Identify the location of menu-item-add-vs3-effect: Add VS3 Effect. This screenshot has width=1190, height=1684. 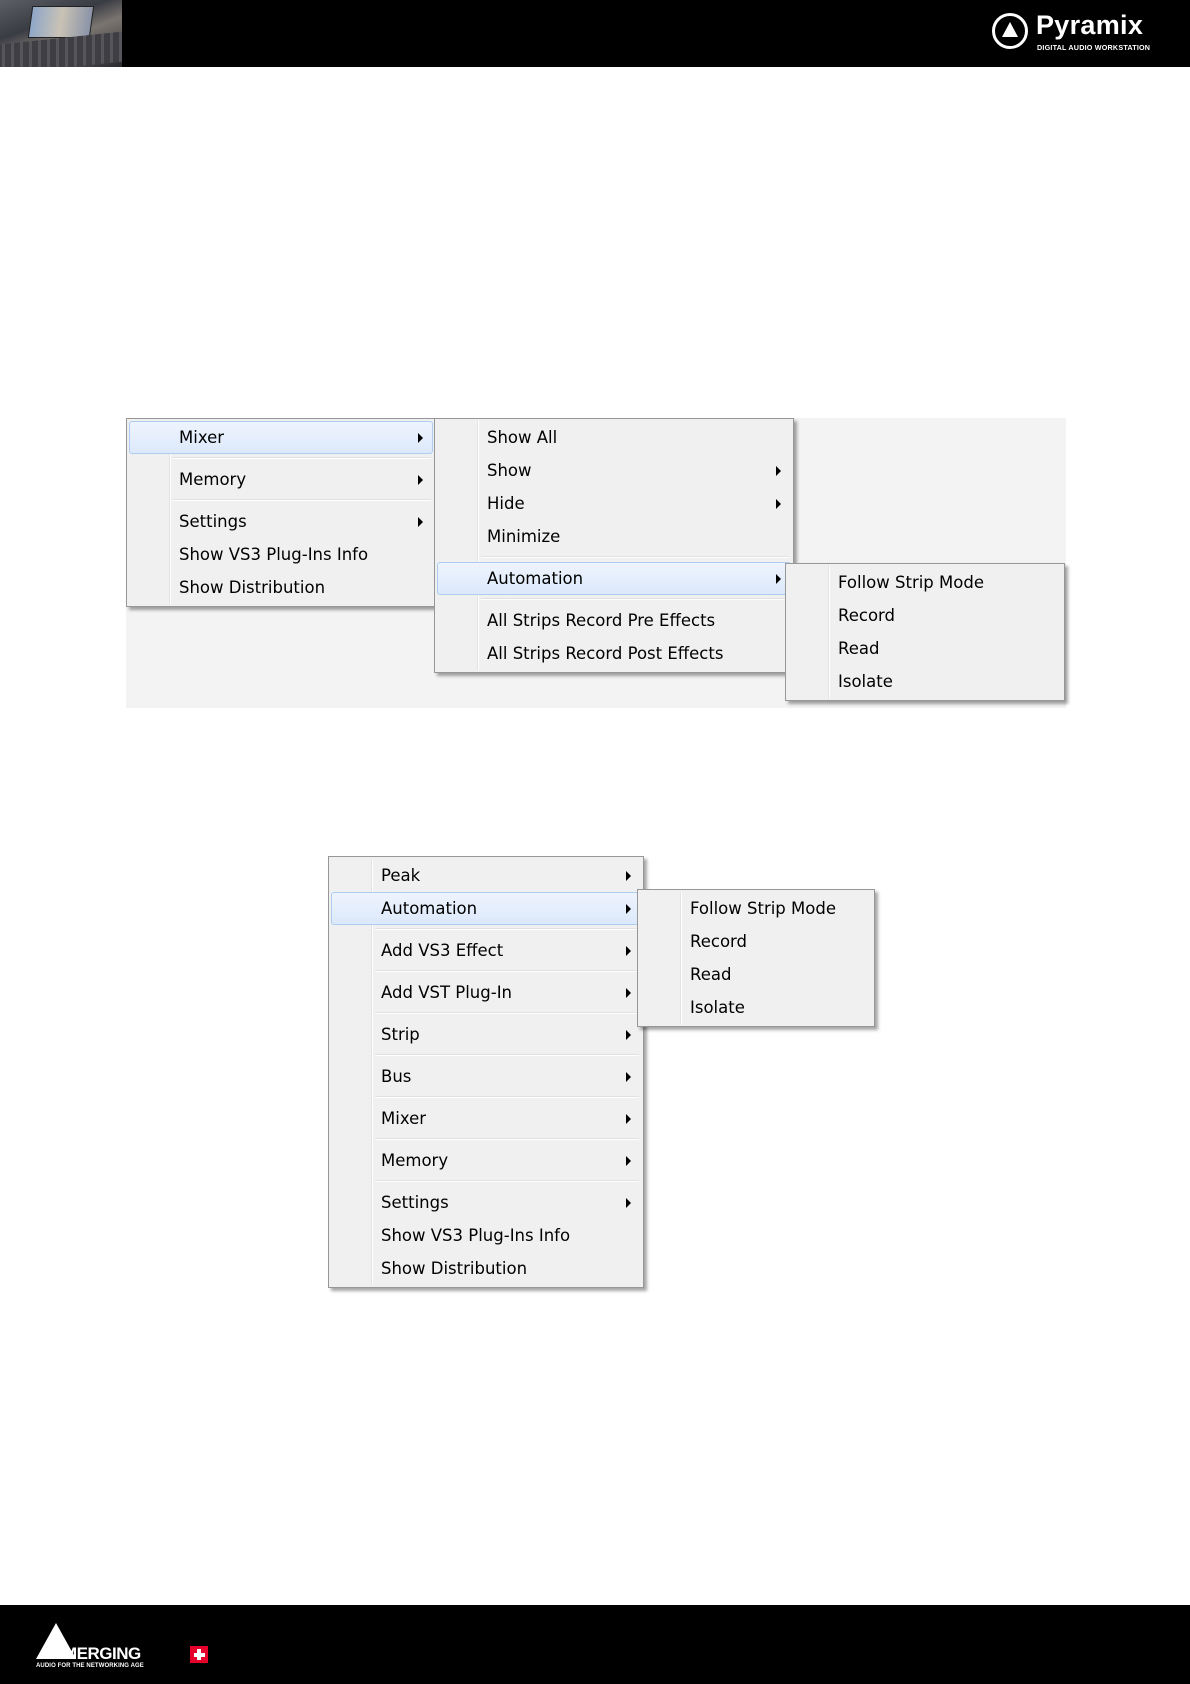
(486, 950).